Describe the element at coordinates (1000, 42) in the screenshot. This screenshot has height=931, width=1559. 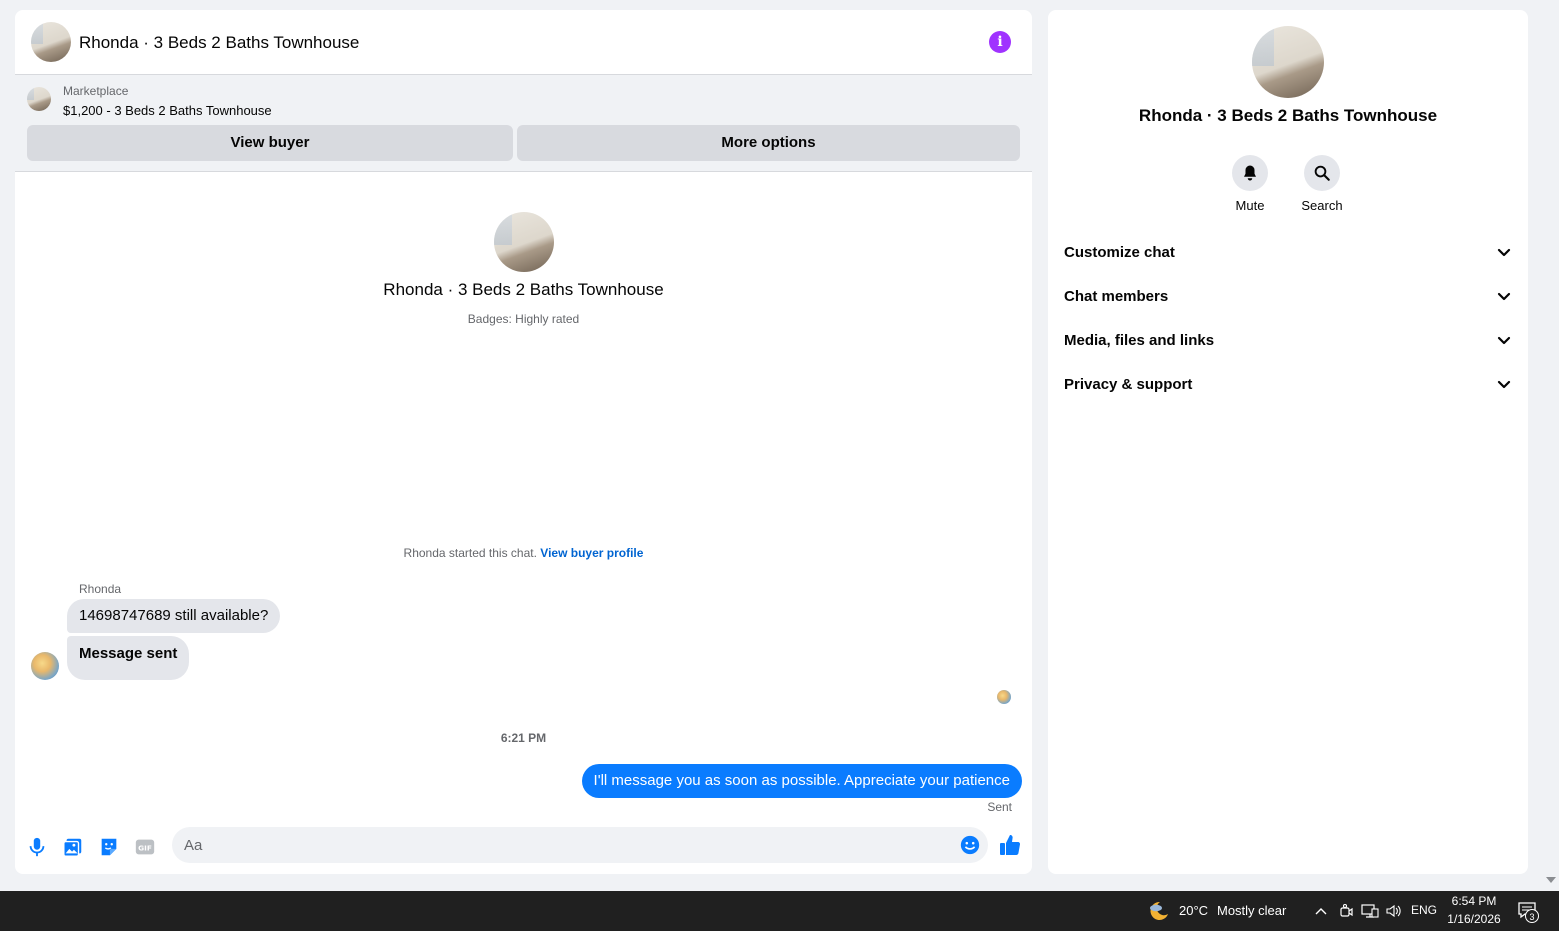
I see `info-icon: i` at that location.